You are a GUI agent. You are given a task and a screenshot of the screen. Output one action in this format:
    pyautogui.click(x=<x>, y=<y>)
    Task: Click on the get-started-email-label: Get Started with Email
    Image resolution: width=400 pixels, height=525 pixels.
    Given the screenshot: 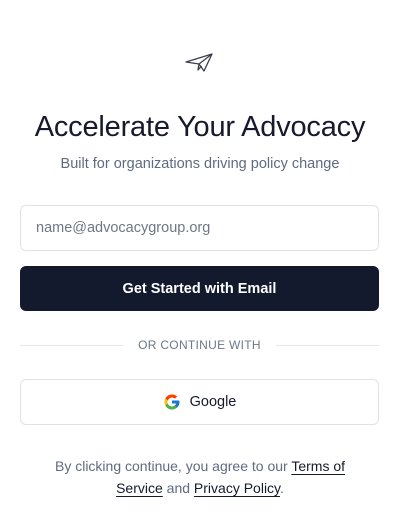 What is the action you would take?
    pyautogui.click(x=199, y=288)
    